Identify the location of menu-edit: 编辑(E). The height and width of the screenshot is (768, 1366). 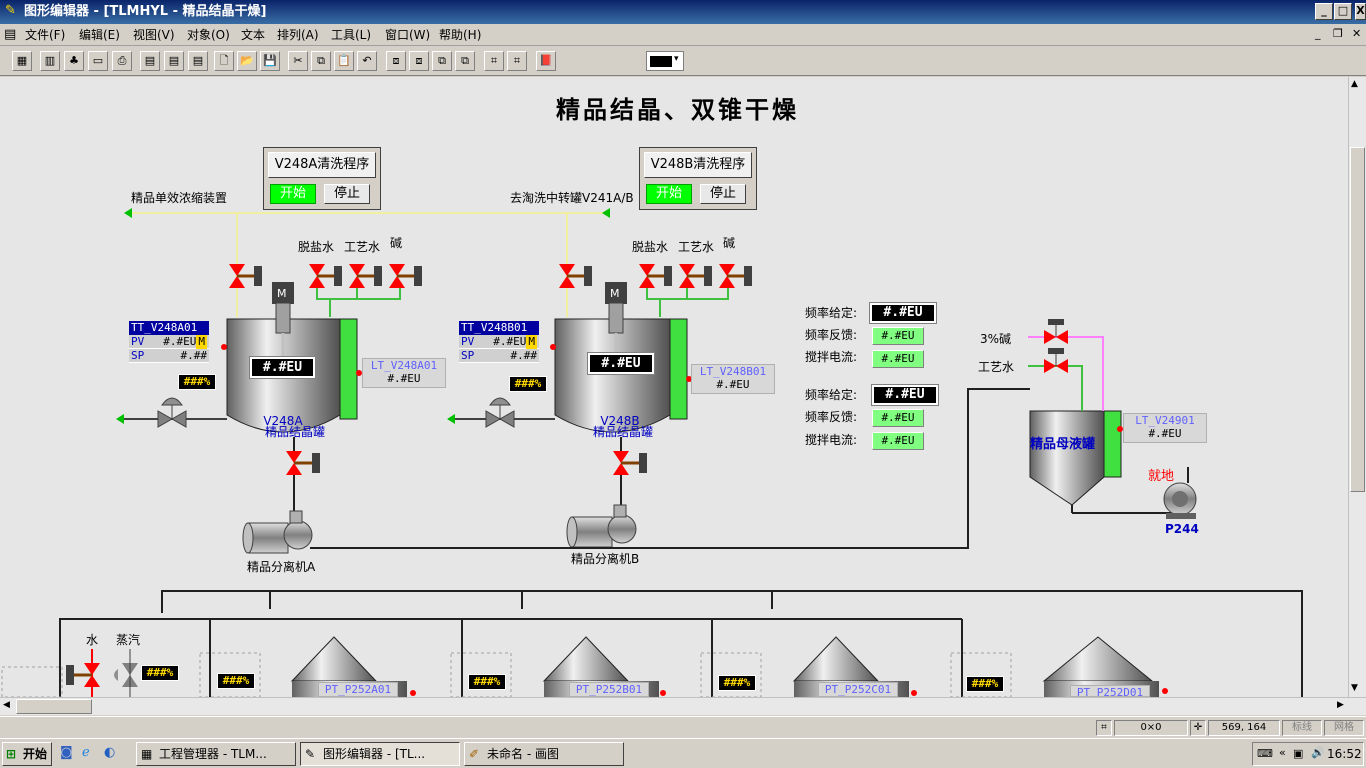
(99, 35).